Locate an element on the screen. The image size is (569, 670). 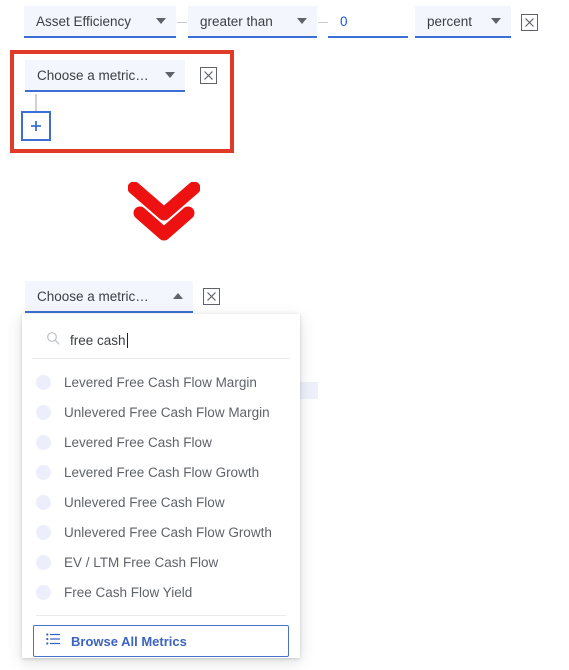
browse-all-metrics-button: Browse All Metrics is located at coordinates (161, 641).